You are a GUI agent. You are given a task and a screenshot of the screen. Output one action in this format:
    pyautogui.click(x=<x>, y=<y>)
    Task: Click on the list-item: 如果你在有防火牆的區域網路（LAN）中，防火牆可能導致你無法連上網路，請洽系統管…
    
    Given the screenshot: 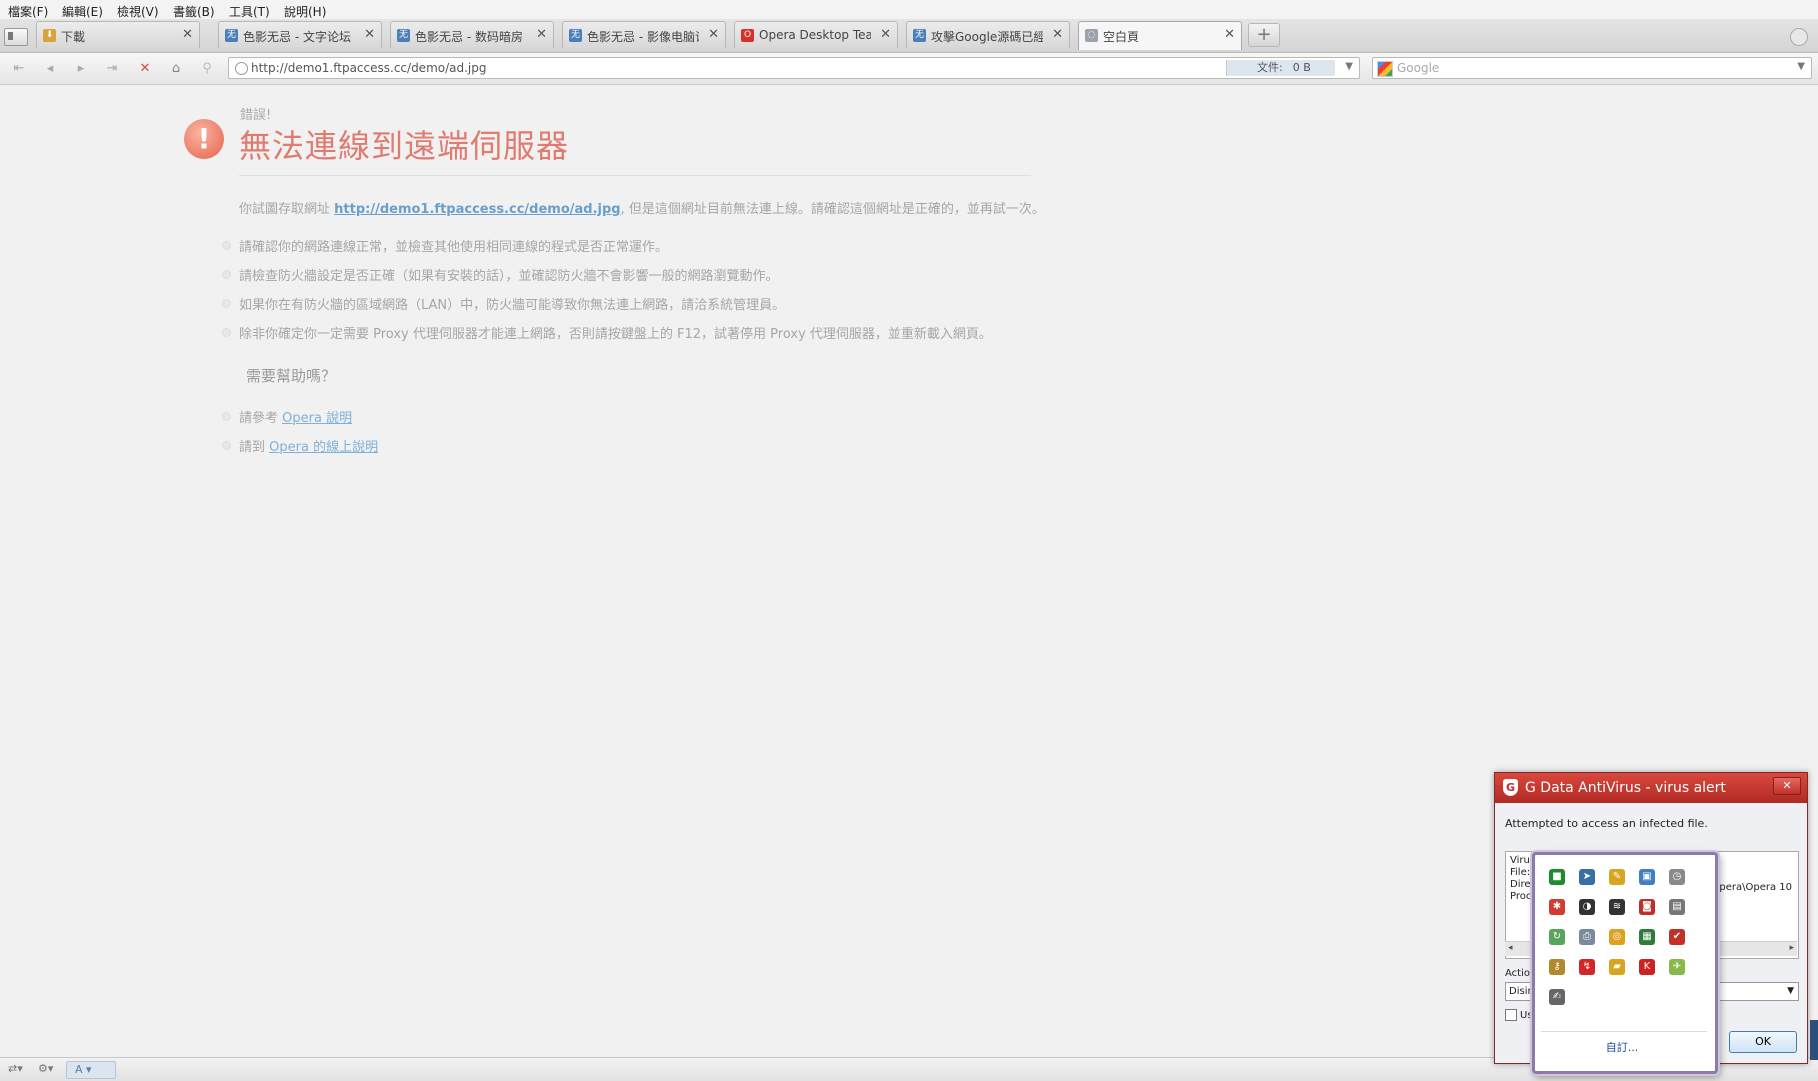 What is the action you would take?
    pyautogui.click(x=607, y=308)
    